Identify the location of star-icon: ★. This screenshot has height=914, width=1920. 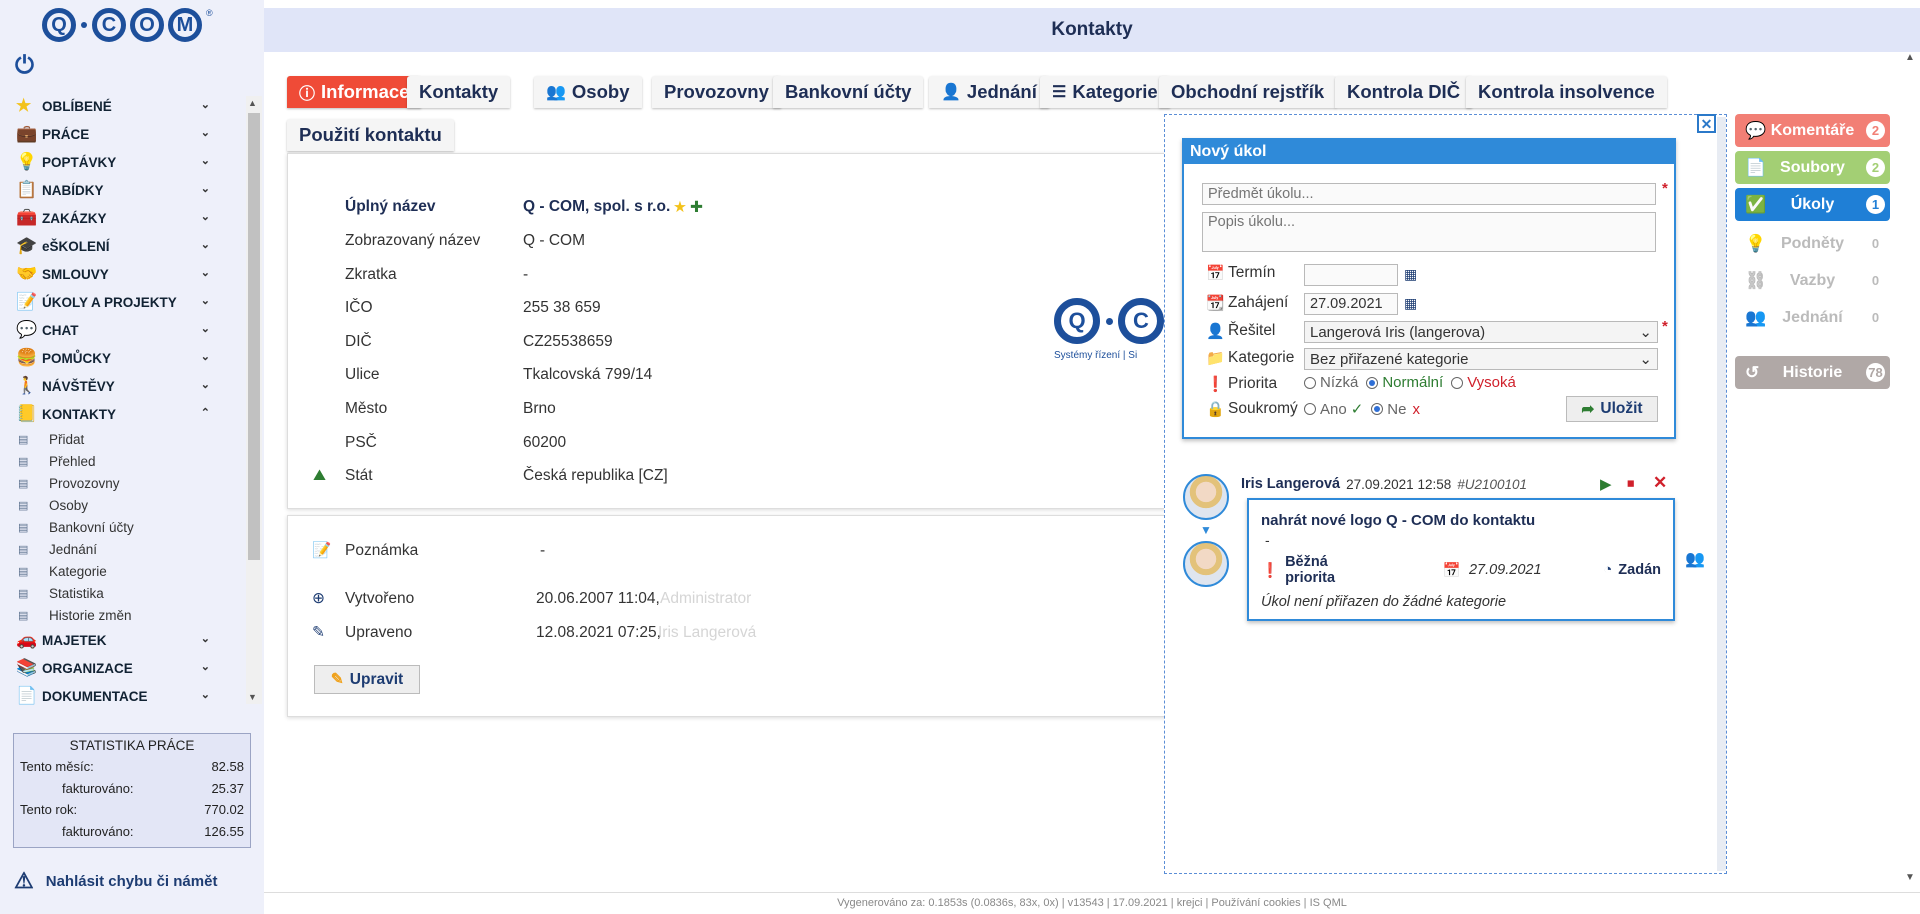
(680, 207).